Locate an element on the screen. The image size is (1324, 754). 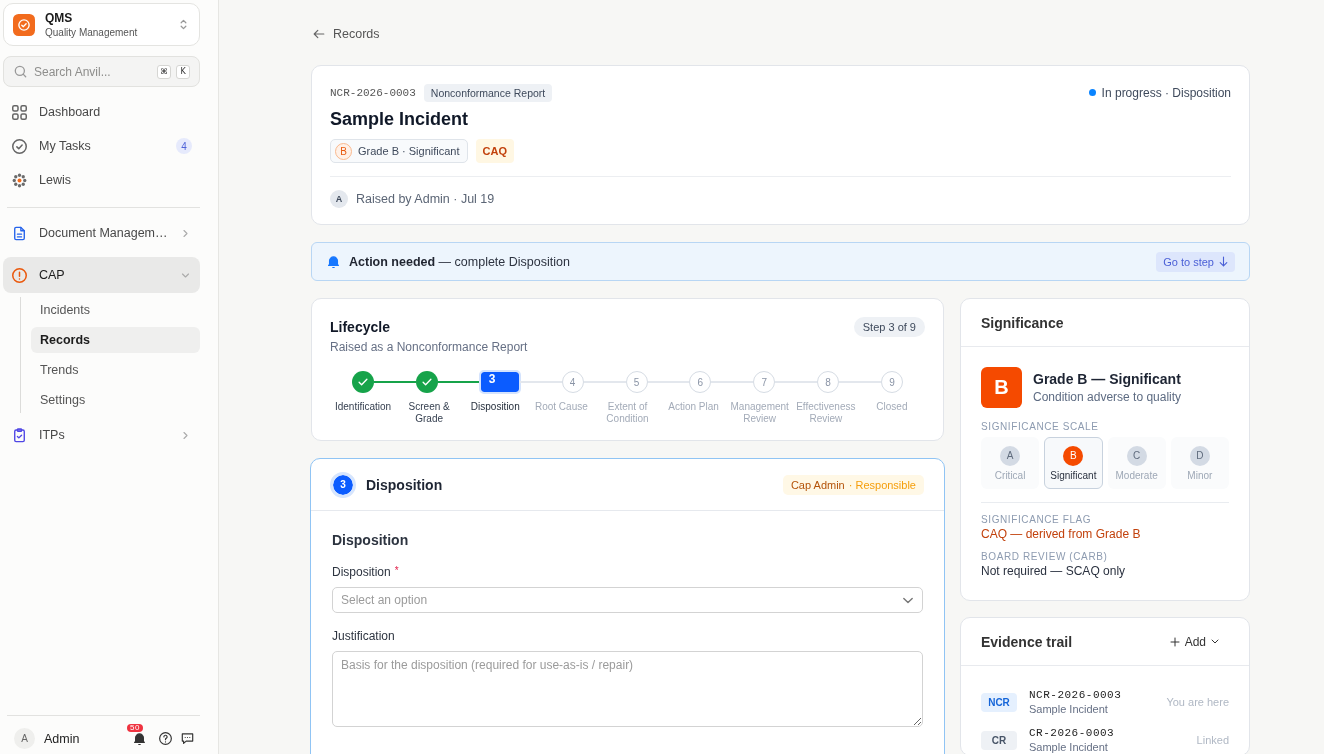
back-arrow-icon is located at coordinates (319, 34).